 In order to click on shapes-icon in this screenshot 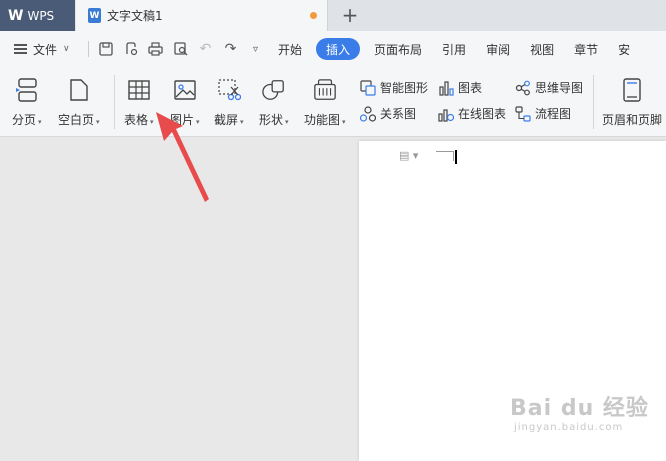, I will do `click(274, 90)`.